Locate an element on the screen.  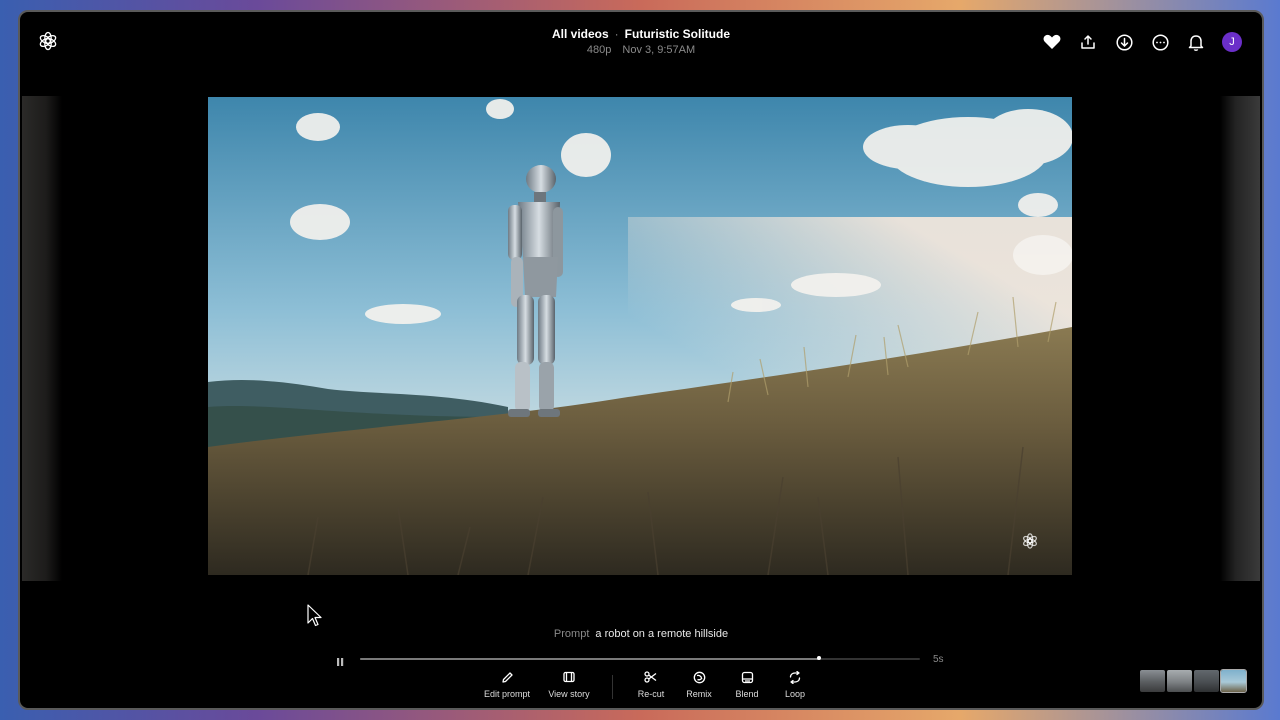
pencil-icon is located at coordinates (507, 677).